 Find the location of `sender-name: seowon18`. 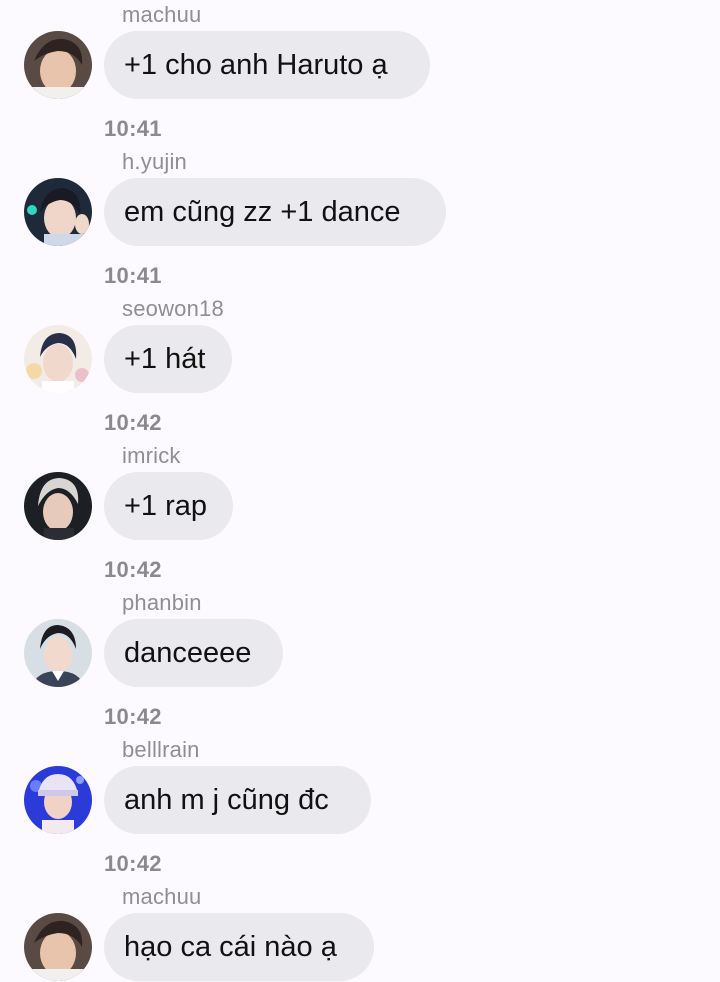

sender-name: seowon18 is located at coordinates (173, 308).